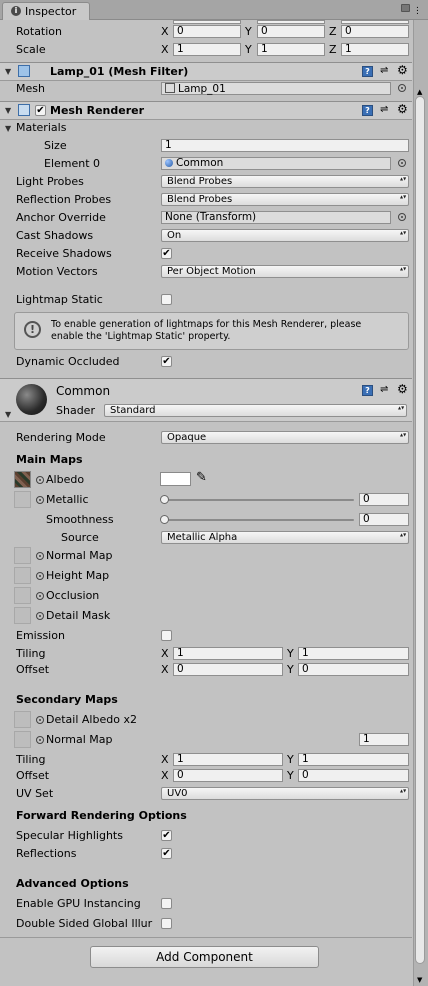 Image resolution: width=428 pixels, height=986 pixels. I want to click on mesh-object-field: Lamp_01, so click(276, 88).